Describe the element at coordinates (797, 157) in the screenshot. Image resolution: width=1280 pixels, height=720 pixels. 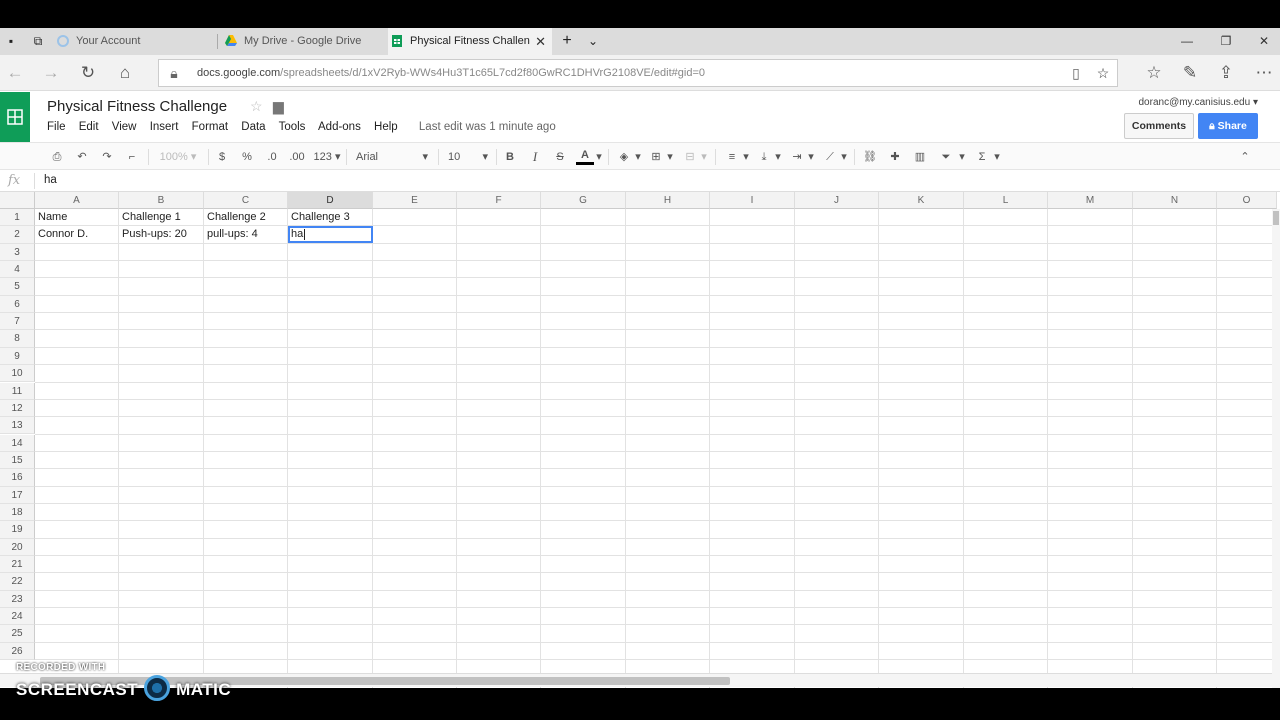
I see `text-wrapping-icon: ⇥` at that location.